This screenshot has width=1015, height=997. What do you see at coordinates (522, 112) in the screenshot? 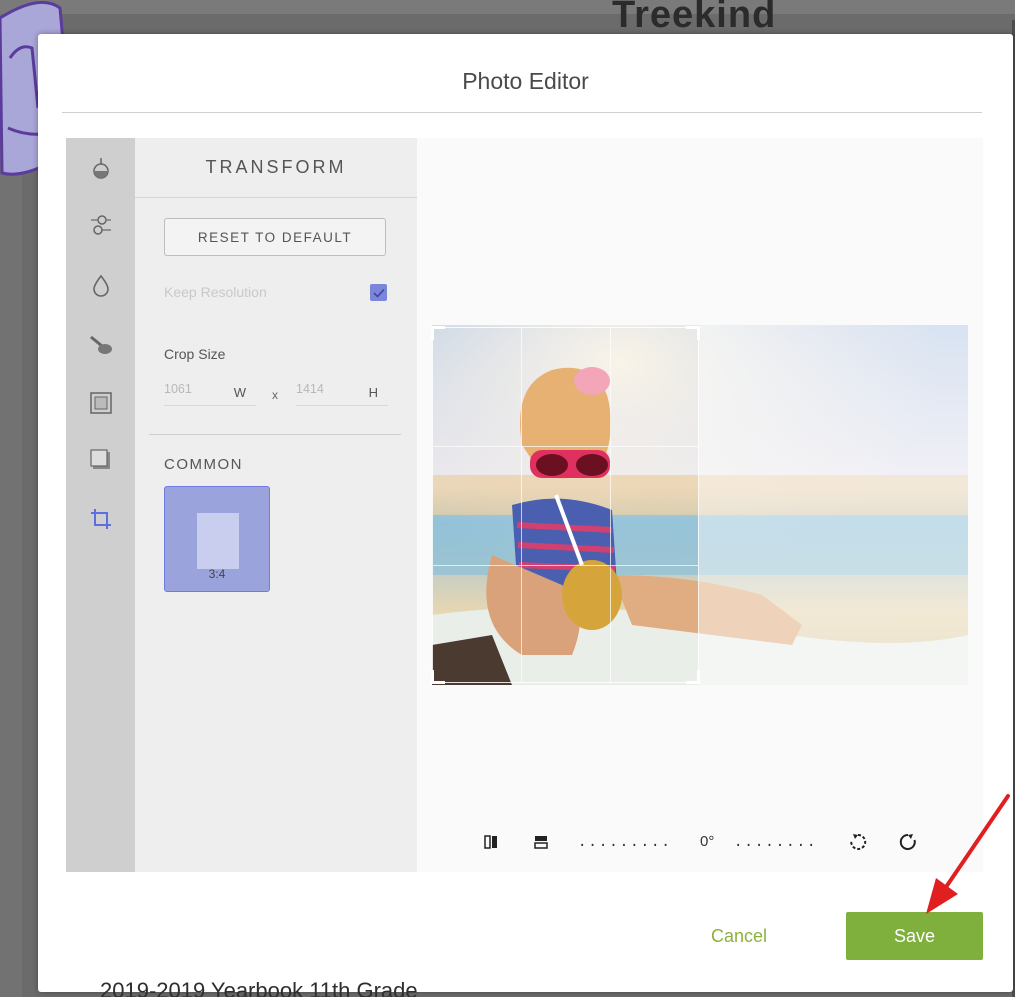
I see `modal-title-divider` at bounding box center [522, 112].